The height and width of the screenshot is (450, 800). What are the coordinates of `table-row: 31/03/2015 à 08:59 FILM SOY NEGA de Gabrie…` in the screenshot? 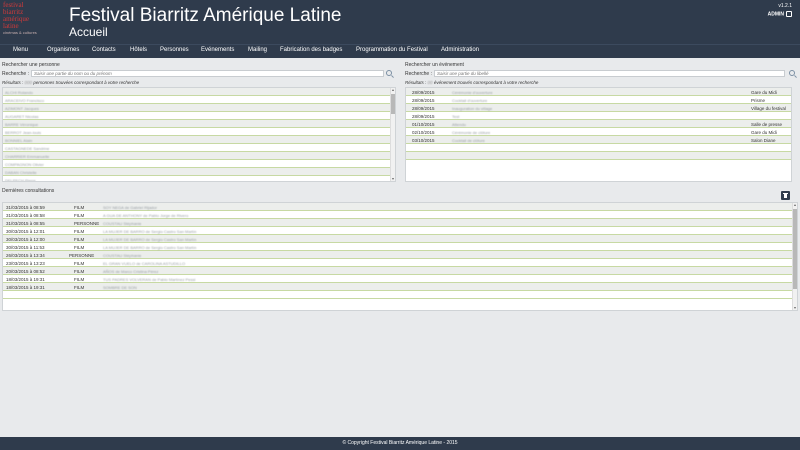 It's located at (400, 207).